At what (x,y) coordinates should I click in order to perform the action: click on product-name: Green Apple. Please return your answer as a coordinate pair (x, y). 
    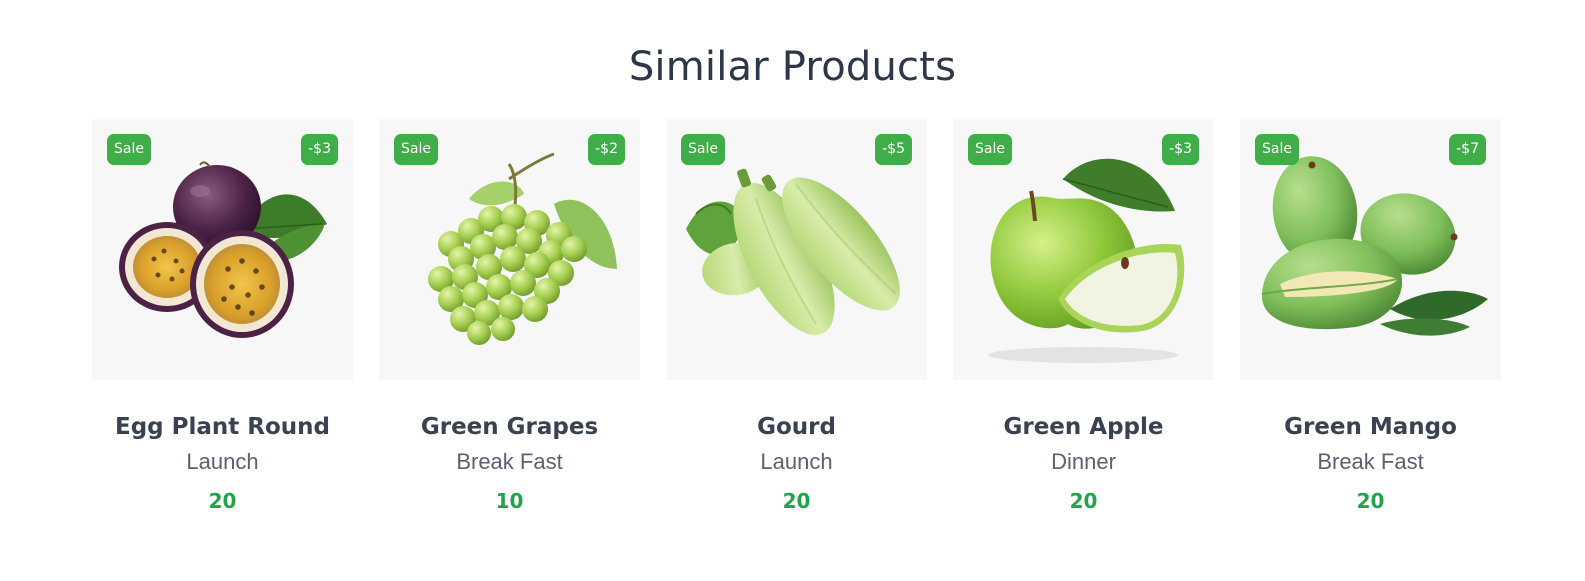
    Looking at the image, I should click on (1083, 427).